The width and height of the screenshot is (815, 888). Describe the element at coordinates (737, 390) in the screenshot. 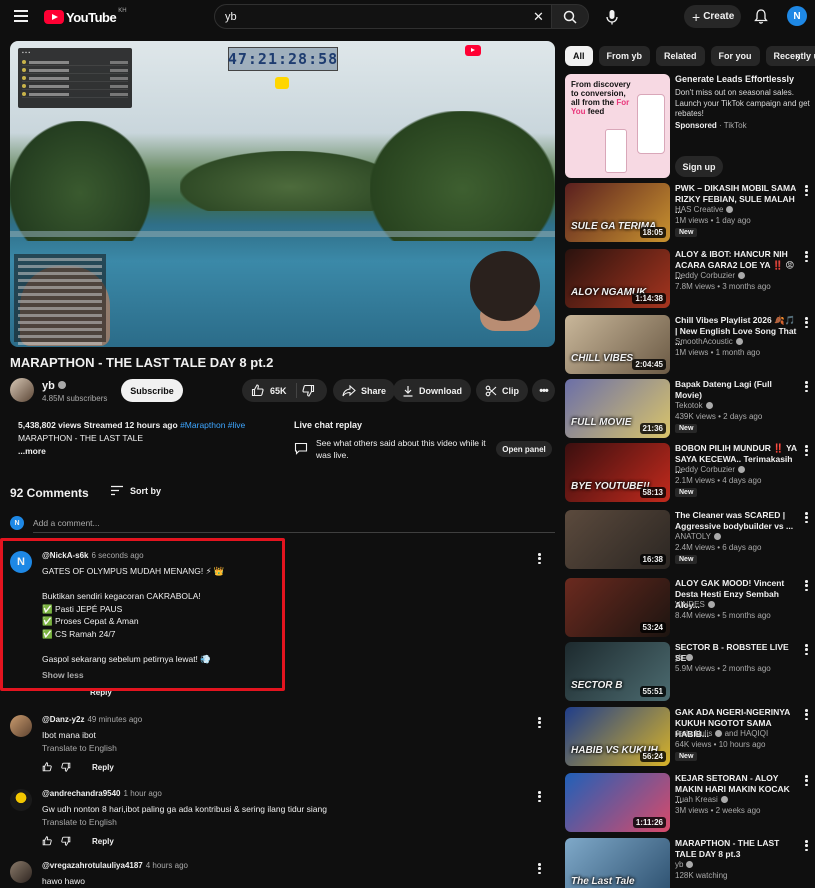

I see `recommended-title: Bapak Dateng Lagi (Full Movie)` at that location.